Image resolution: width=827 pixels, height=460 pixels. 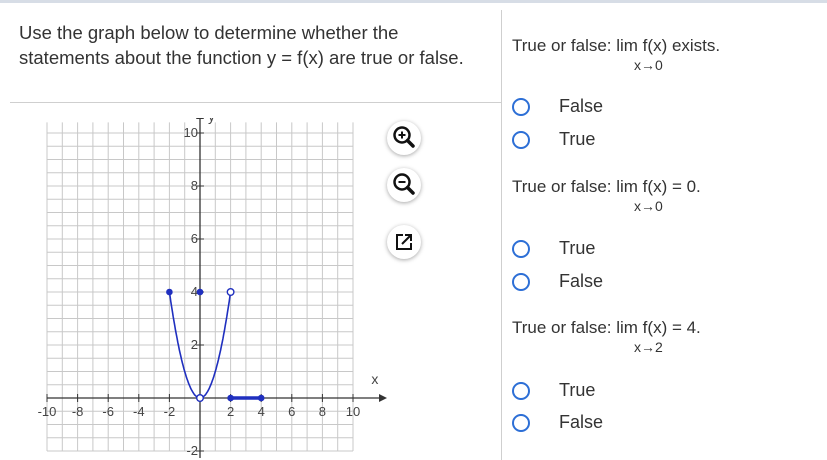 I want to click on question-2-limit-sub: x→0, so click(x=648, y=206).